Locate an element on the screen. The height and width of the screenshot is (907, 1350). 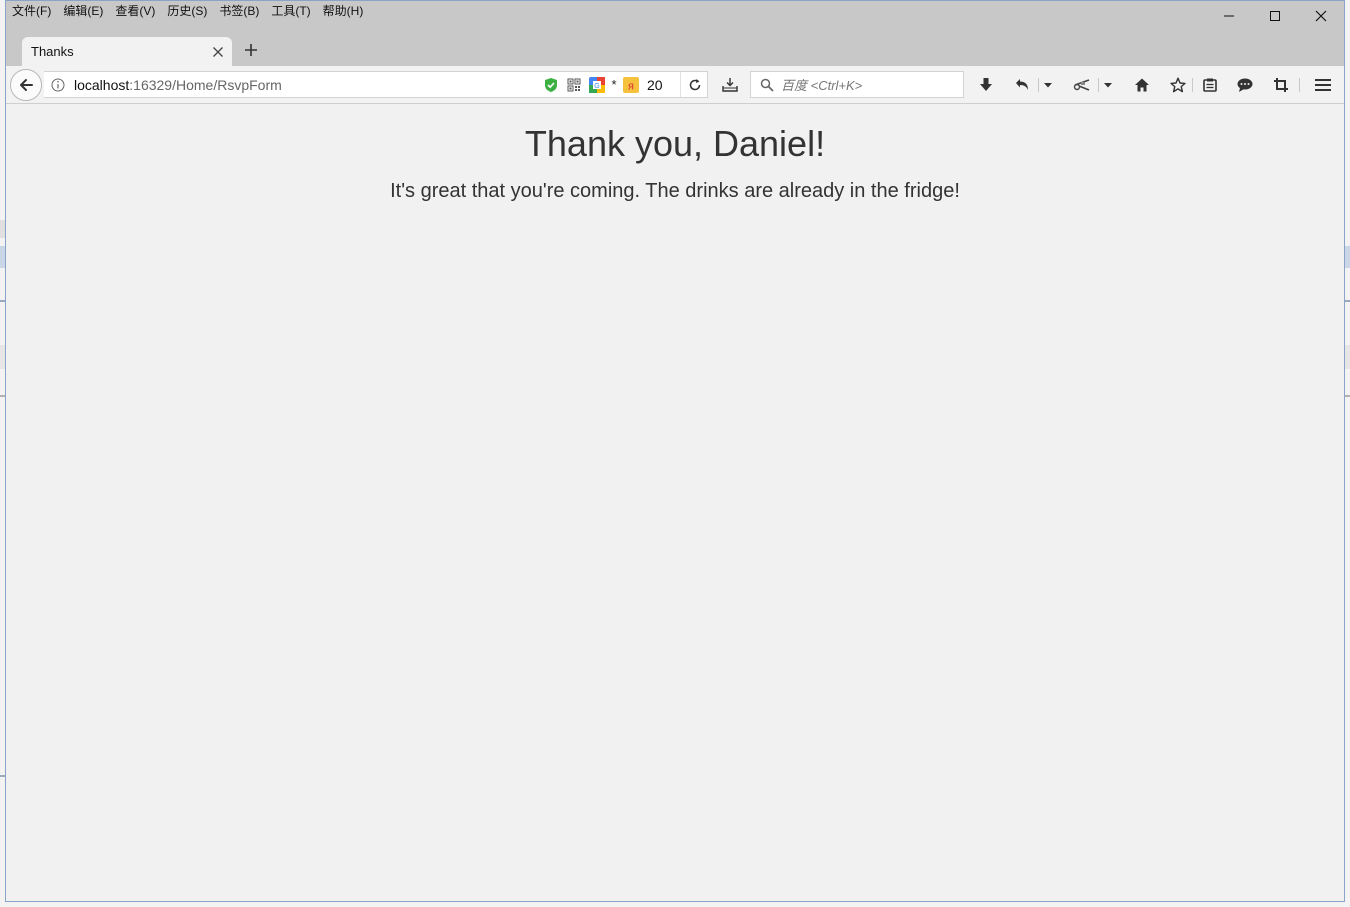
download-tray-button is located at coordinates (730, 84).